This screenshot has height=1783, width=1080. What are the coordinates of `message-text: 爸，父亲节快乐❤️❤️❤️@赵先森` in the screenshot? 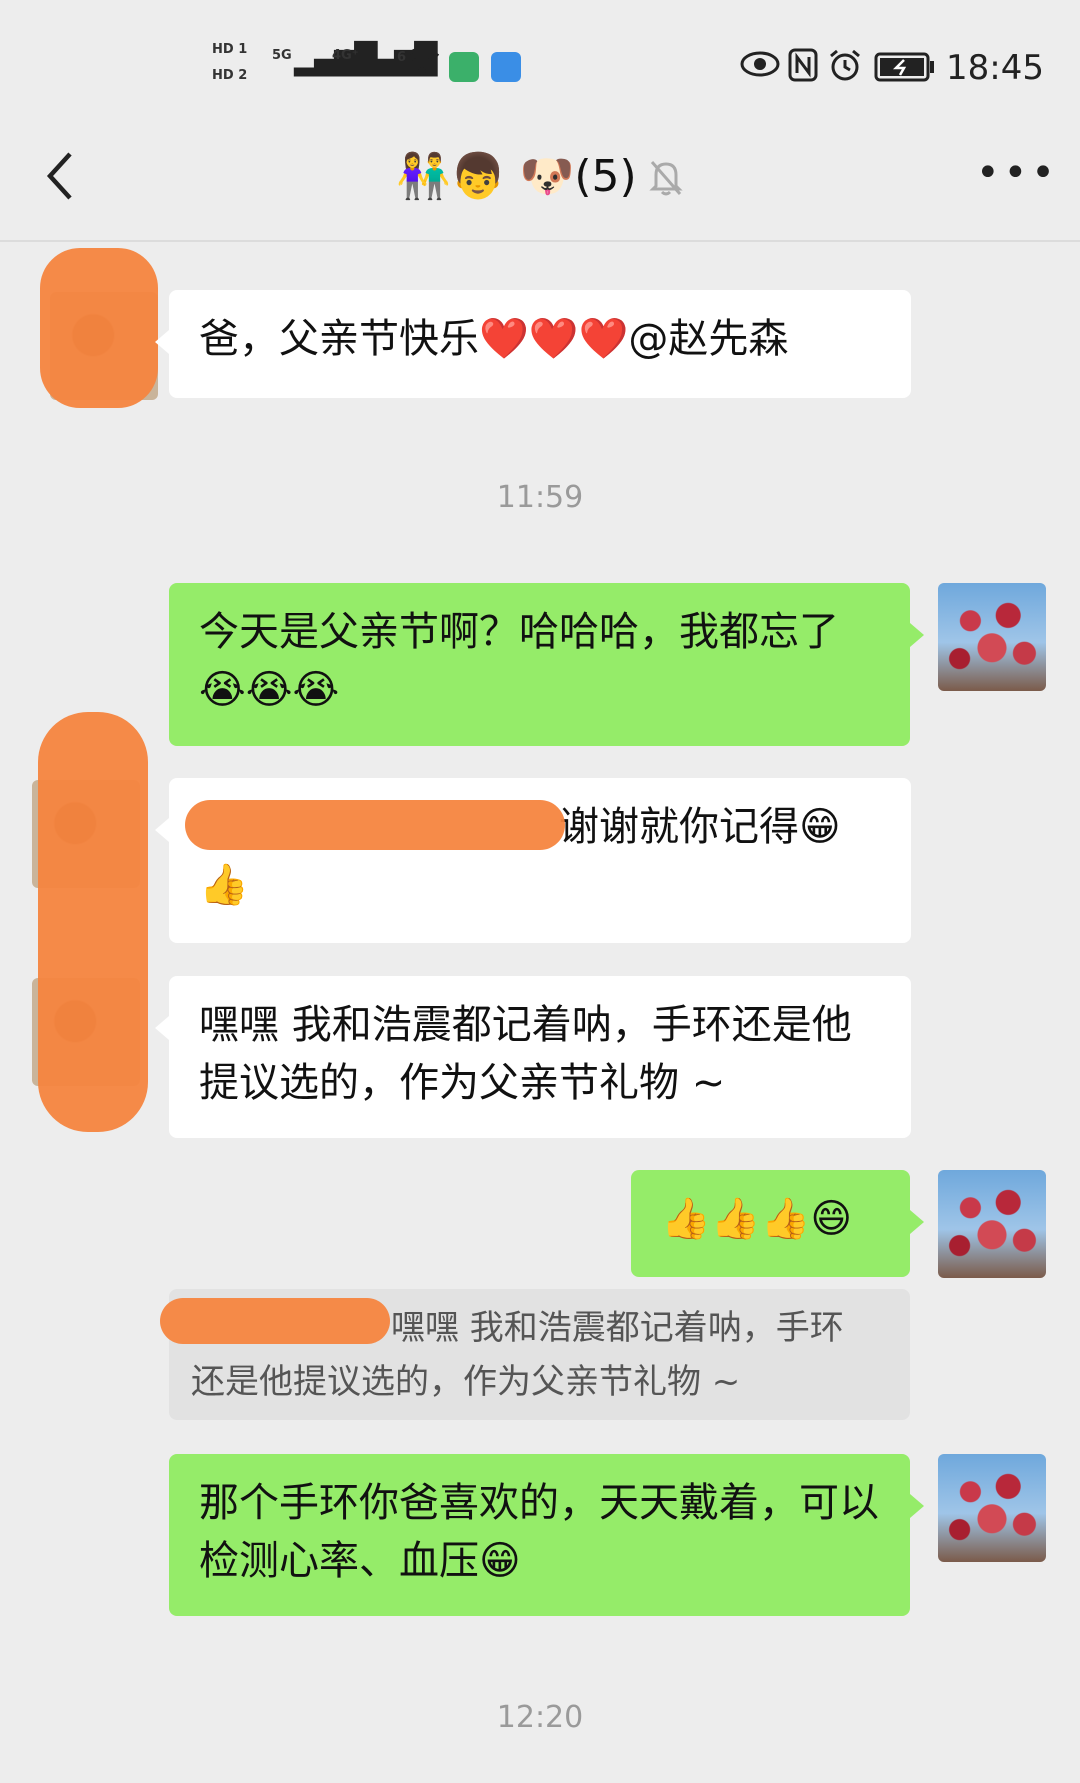 It's located at (494, 339).